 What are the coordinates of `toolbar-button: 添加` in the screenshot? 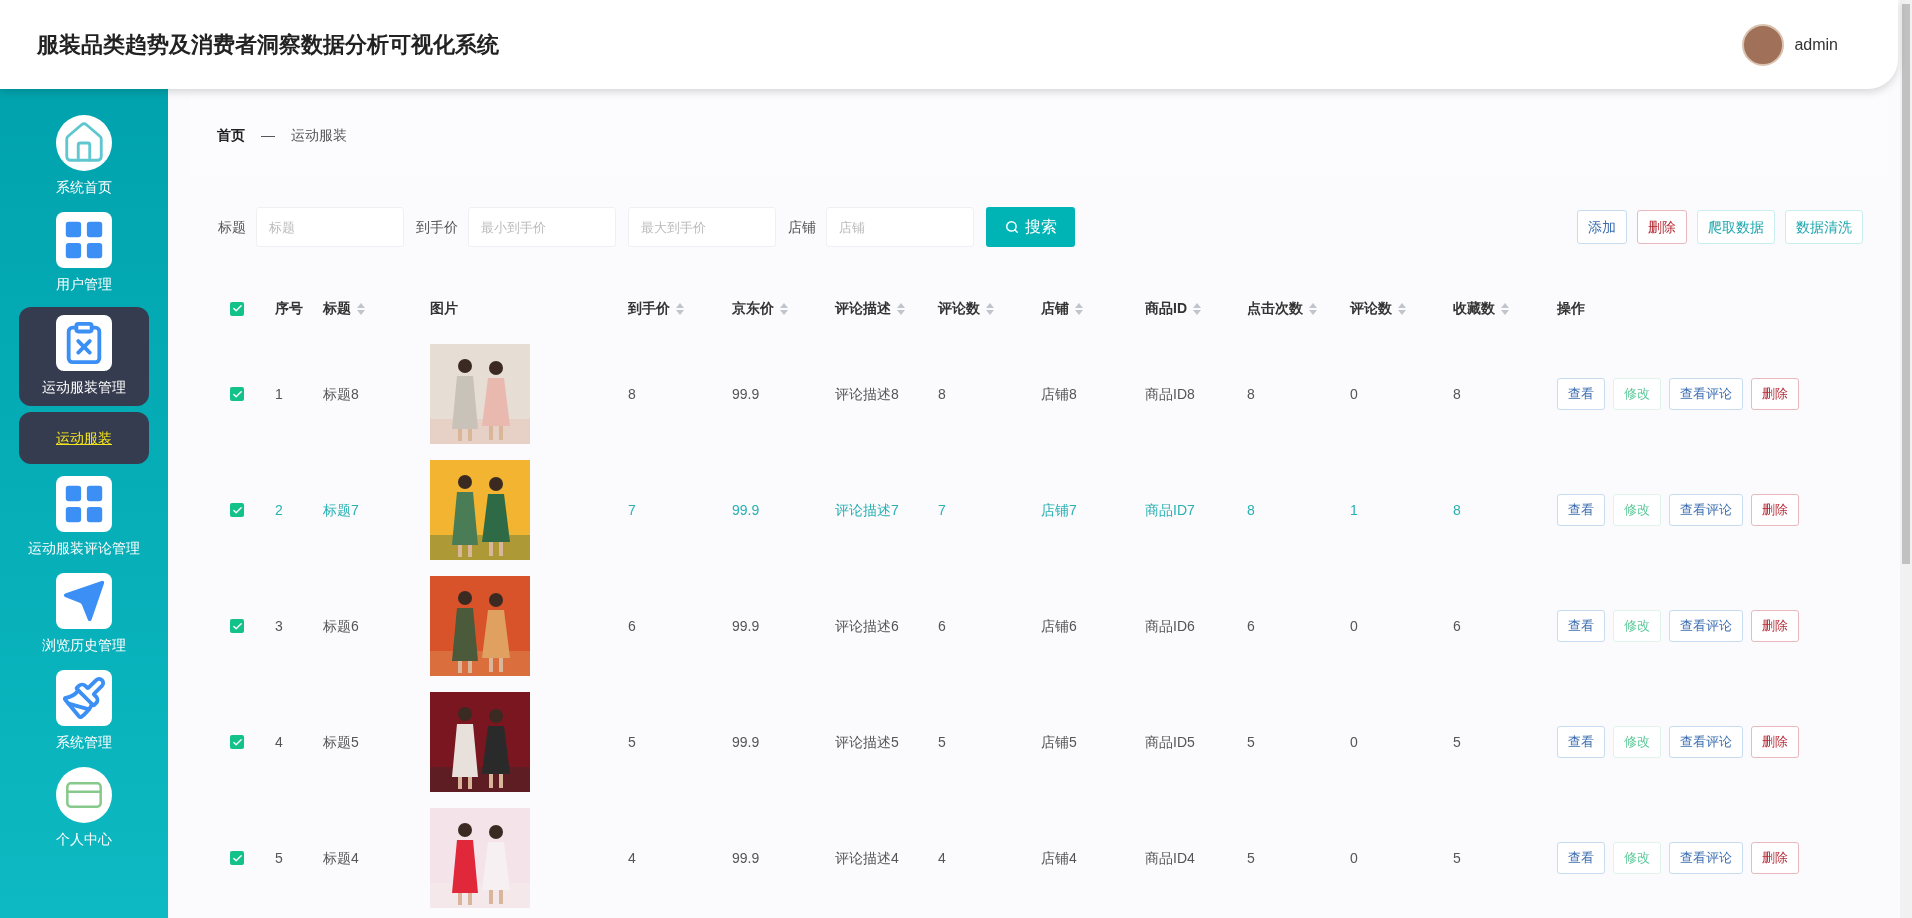 It's located at (1602, 227).